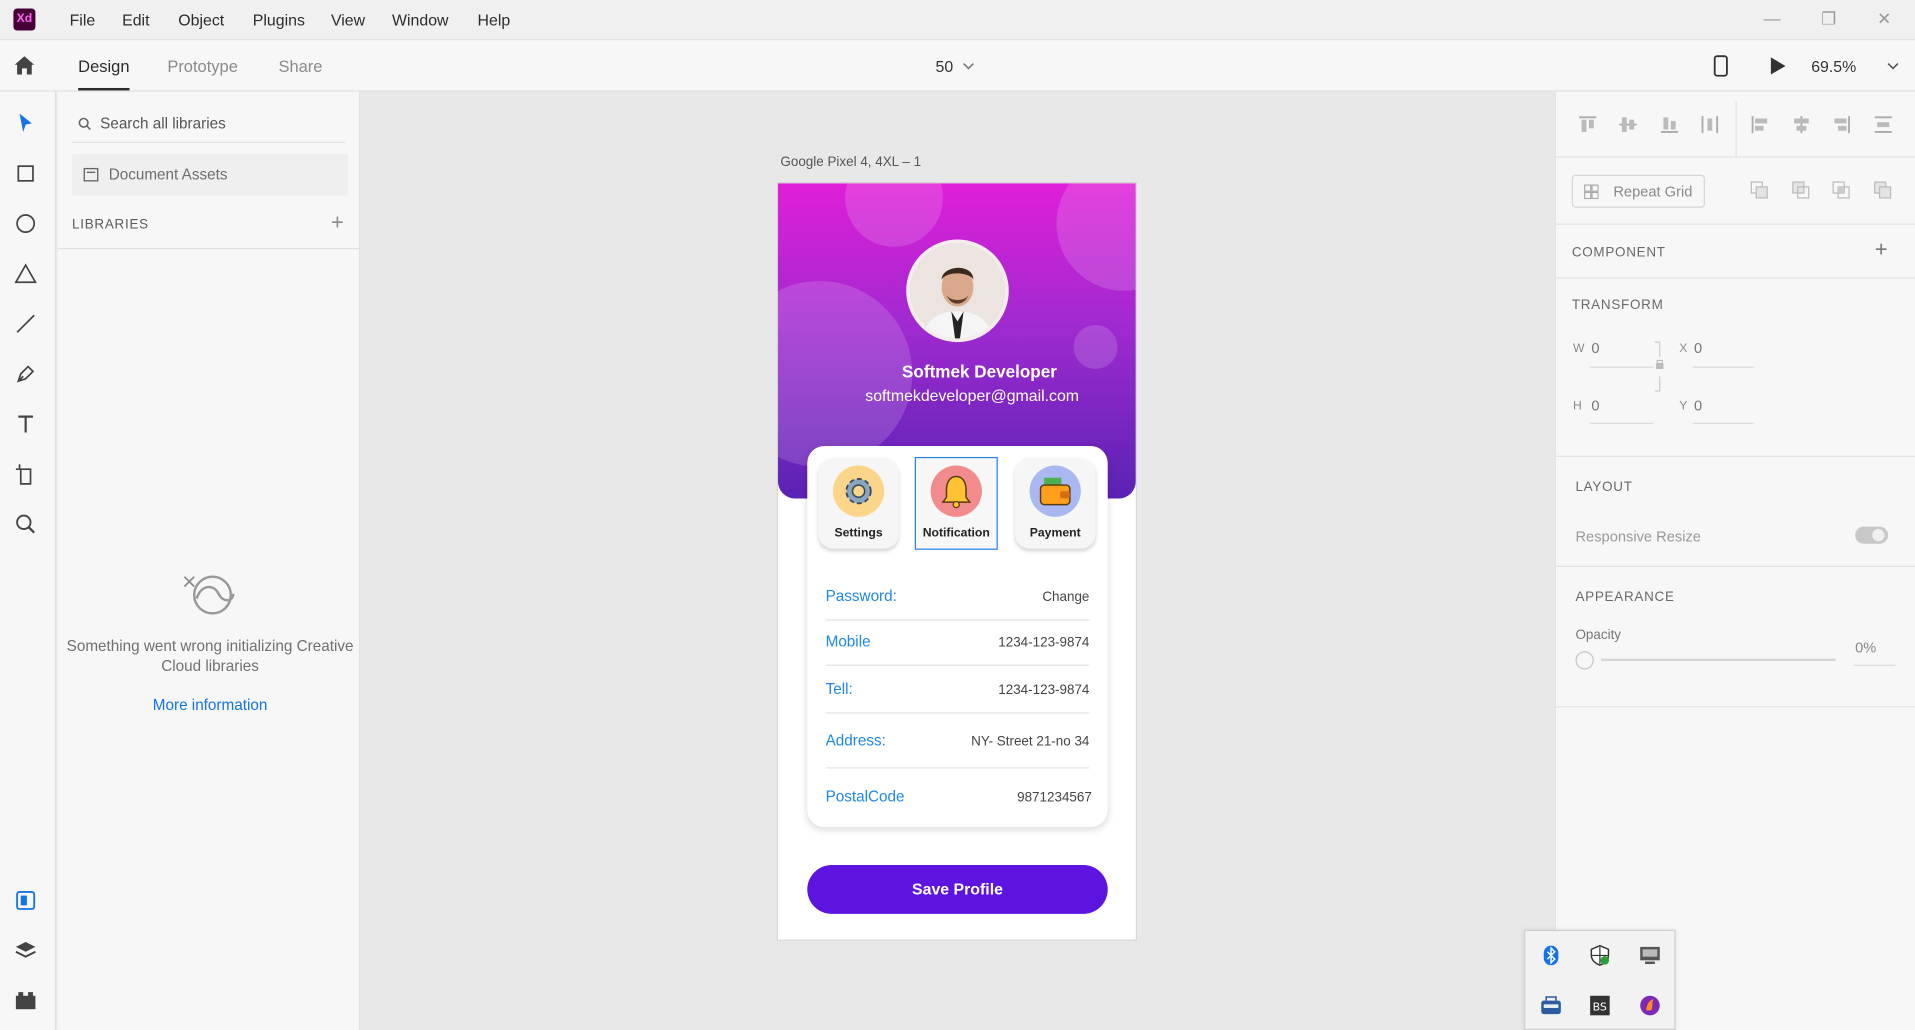 The height and width of the screenshot is (1030, 1915). Describe the element at coordinates (1638, 536) in the screenshot. I see `responsive-resize-label: Responsive Resize` at that location.